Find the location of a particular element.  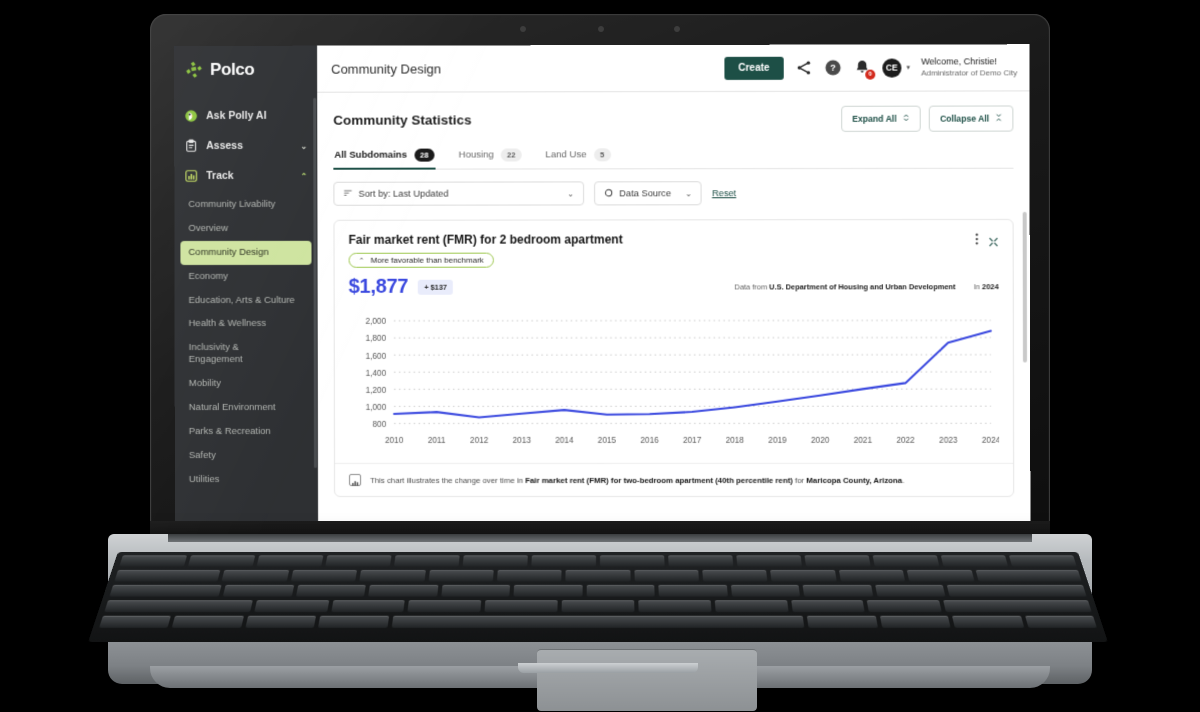

statistic-value: $1,877 is located at coordinates (378, 286).